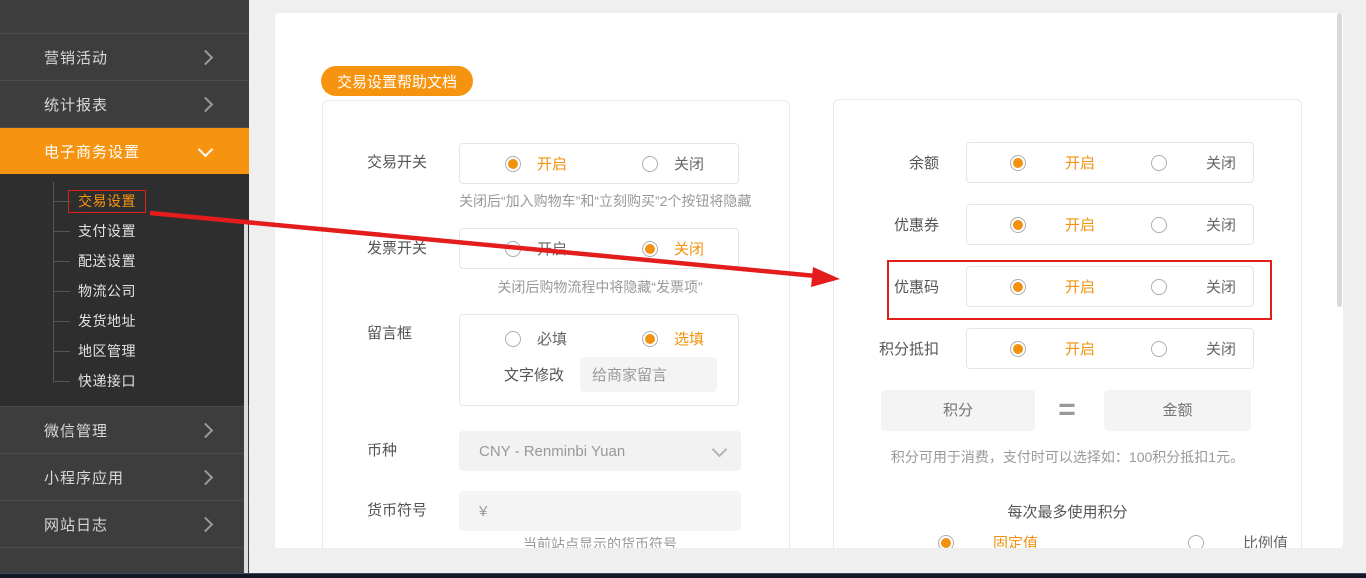 The width and height of the screenshot is (1366, 578). Describe the element at coordinates (124, 430) in the screenshot. I see `sidebar-item-wechat: 微信管理` at that location.